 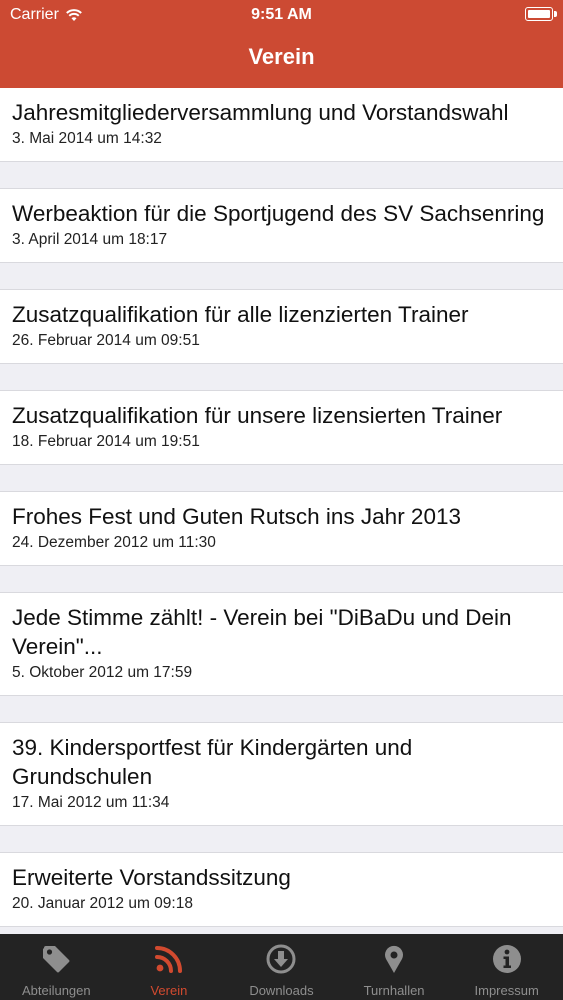 I want to click on location-pin-icon, so click(x=394, y=959).